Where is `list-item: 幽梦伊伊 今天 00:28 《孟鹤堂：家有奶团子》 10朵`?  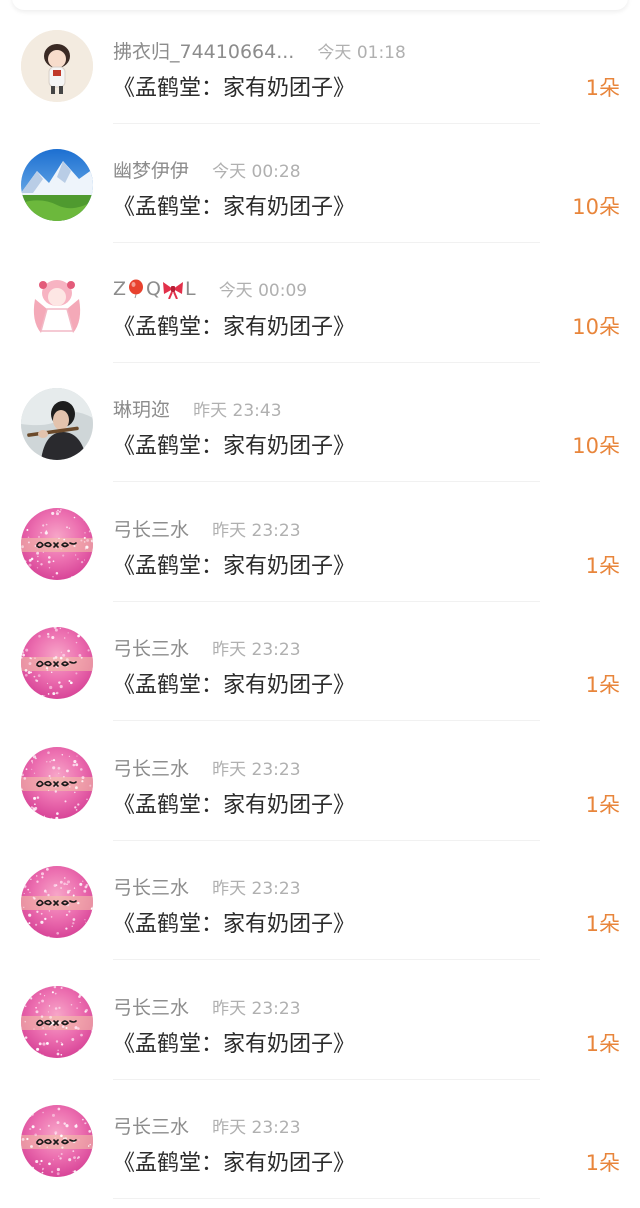 list-item: 幽梦伊伊 今天 00:28 《孟鹤堂：家有奶团子》 10朵 is located at coordinates (320, 183).